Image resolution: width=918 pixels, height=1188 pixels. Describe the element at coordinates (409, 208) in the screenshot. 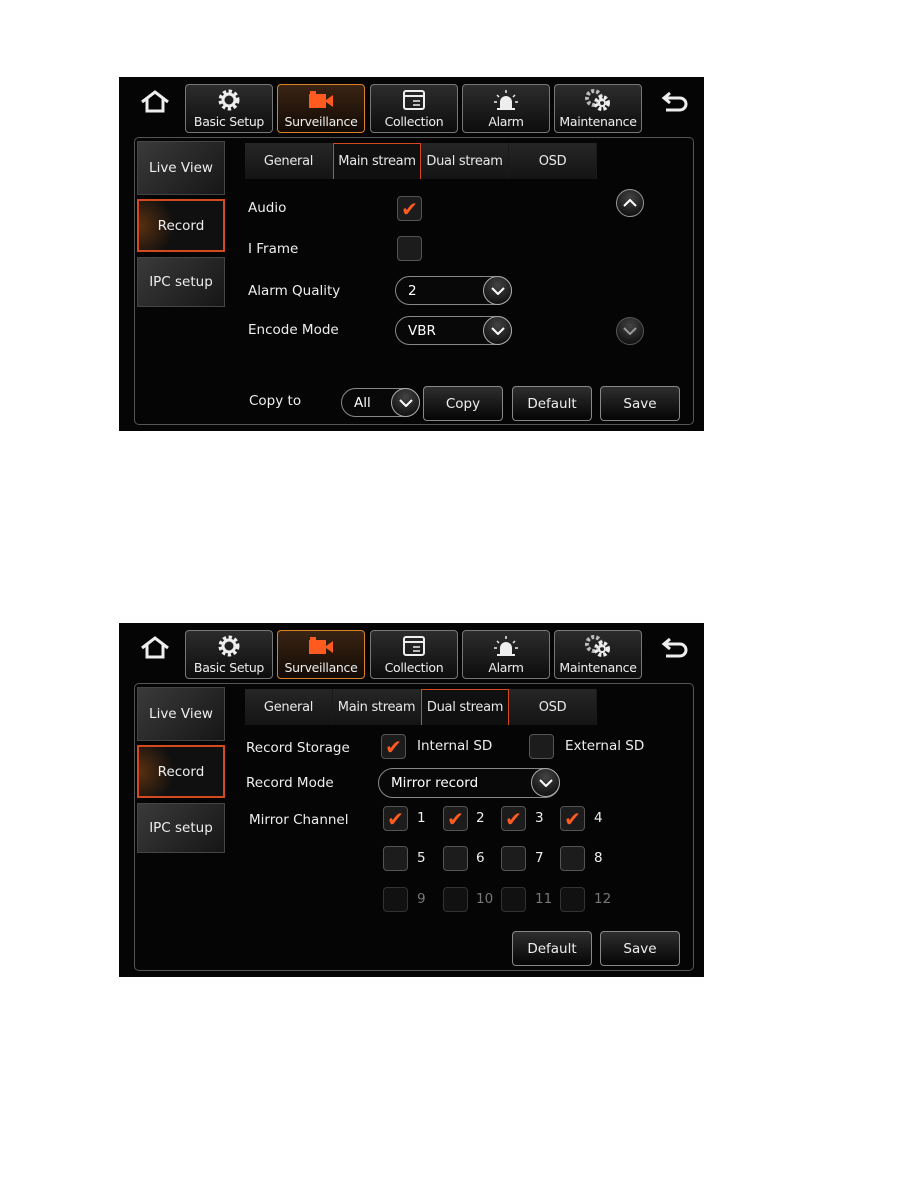

I see `audio-checkbox: ✔` at that location.